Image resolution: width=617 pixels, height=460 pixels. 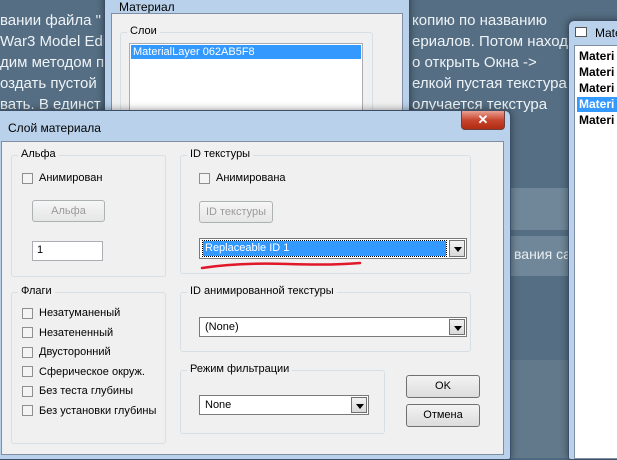 I want to click on close-icon: ✕, so click(x=483, y=119).